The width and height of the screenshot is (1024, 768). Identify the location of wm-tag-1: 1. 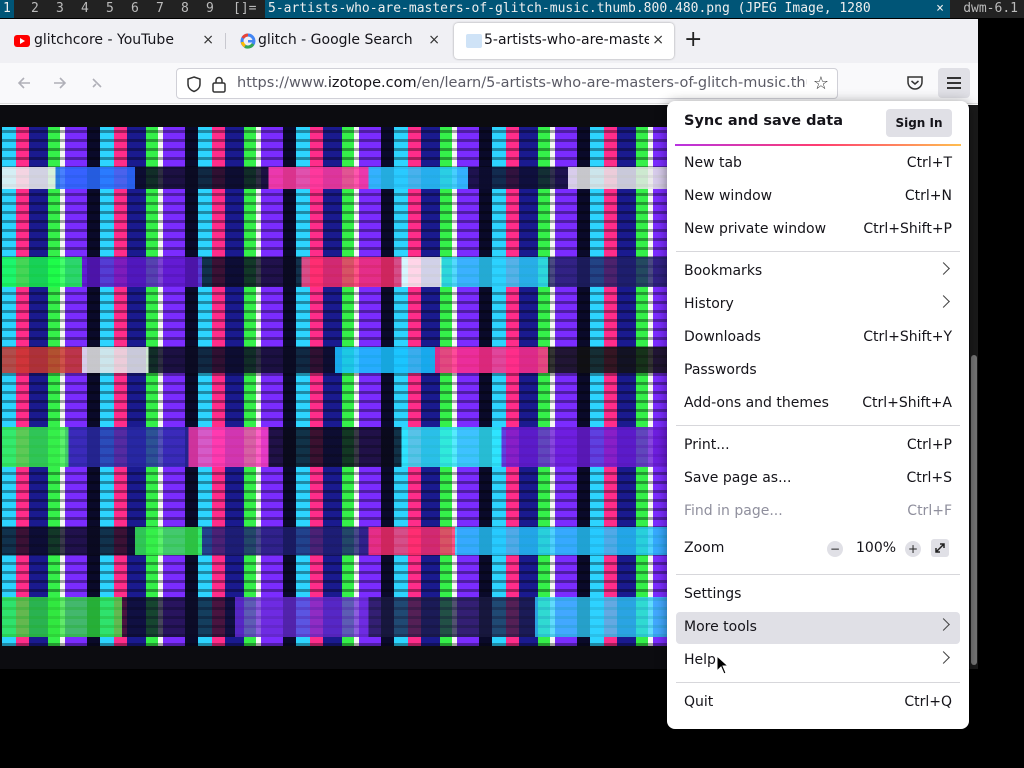
(7, 9).